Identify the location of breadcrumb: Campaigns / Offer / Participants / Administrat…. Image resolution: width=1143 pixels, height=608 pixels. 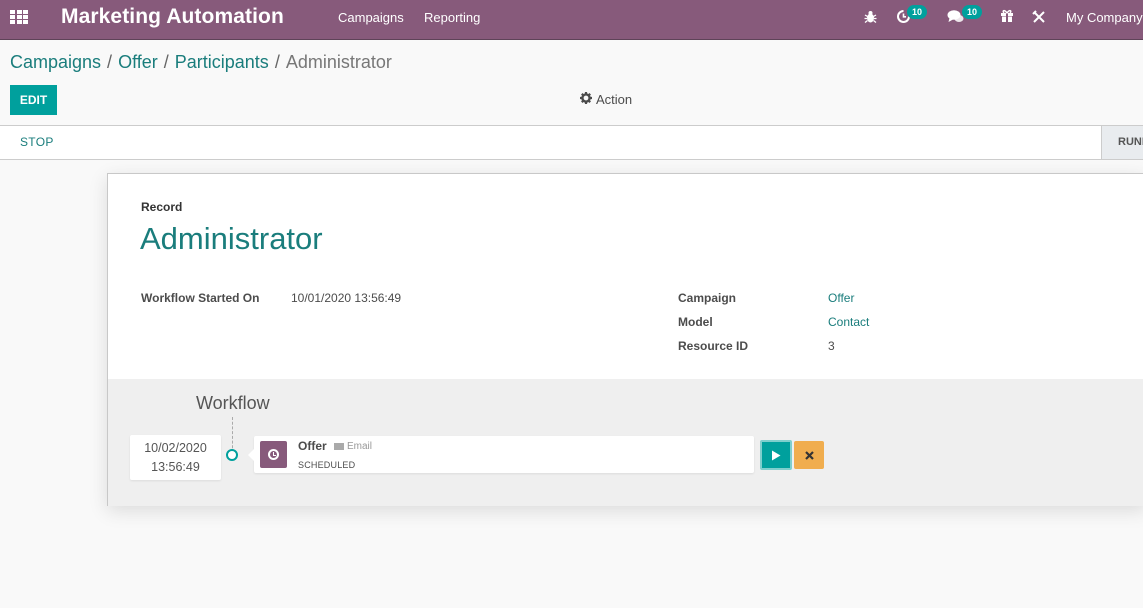
(201, 62).